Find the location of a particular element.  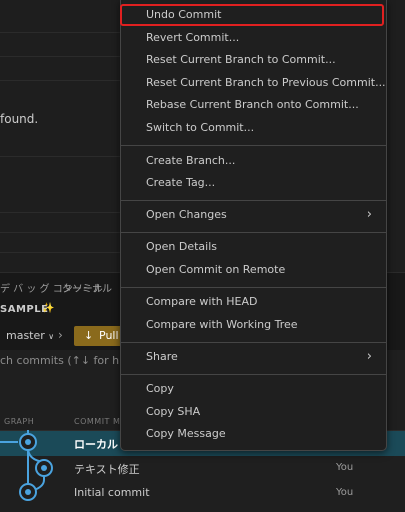

menu-item-copy-message: Copy Message is located at coordinates (253, 435).